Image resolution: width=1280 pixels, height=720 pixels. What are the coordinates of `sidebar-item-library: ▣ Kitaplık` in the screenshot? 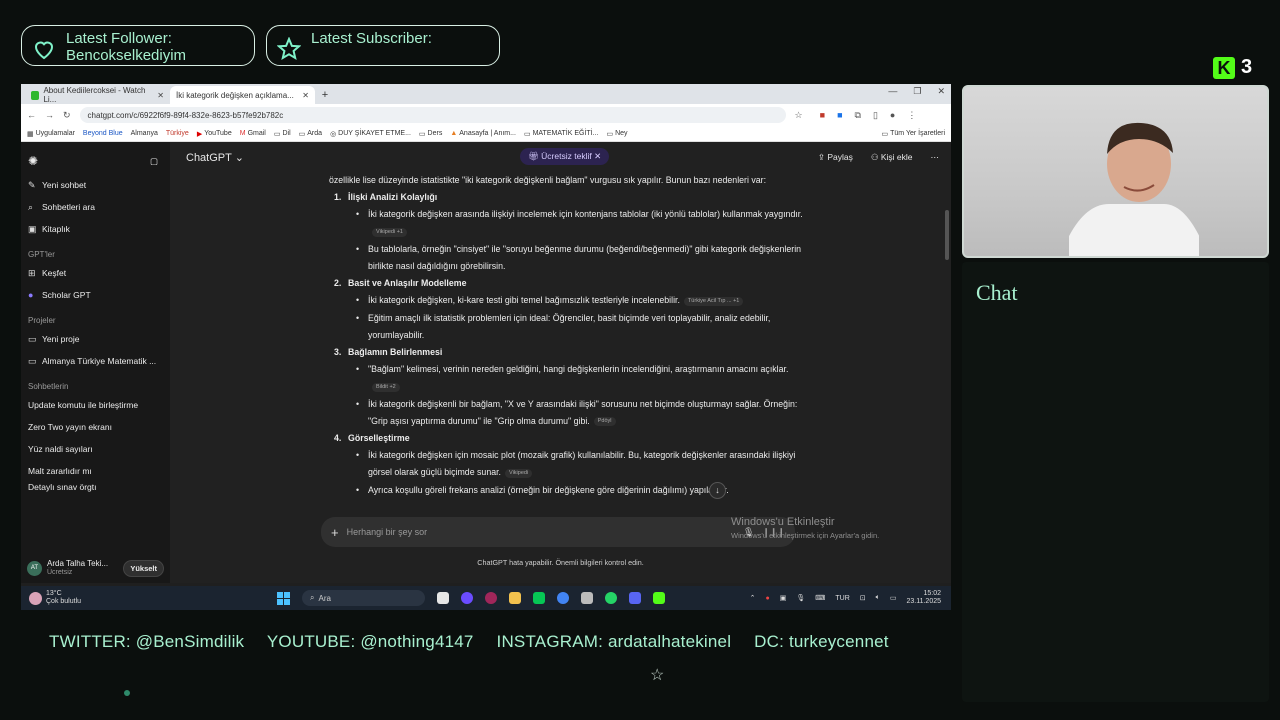 It's located at (95, 229).